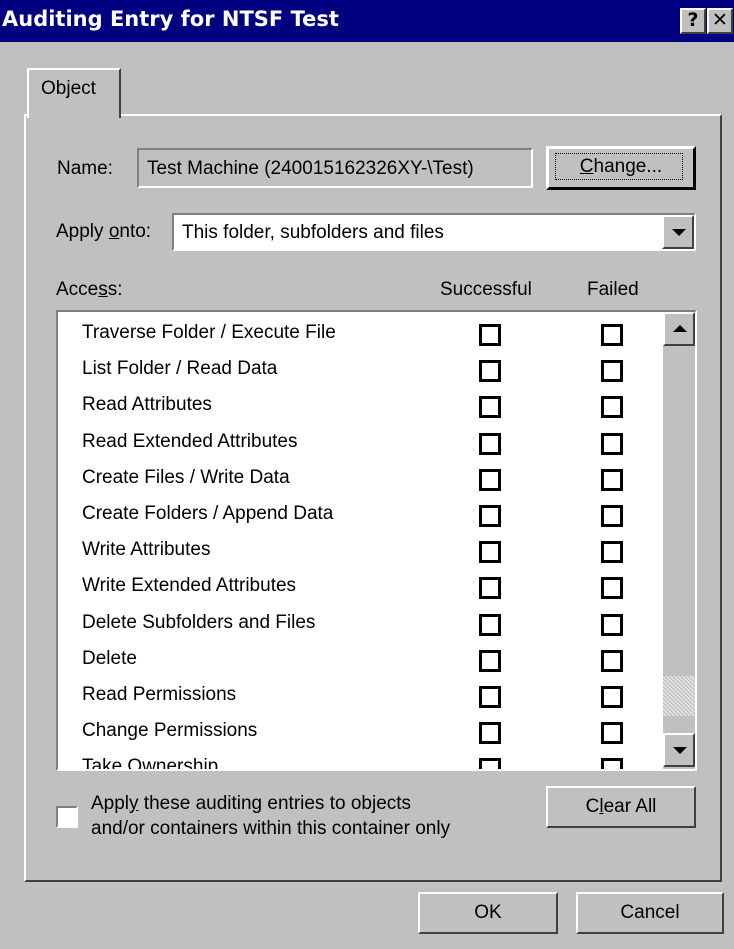 The height and width of the screenshot is (949, 734). I want to click on access-row: Change Permissions, so click(358, 732).